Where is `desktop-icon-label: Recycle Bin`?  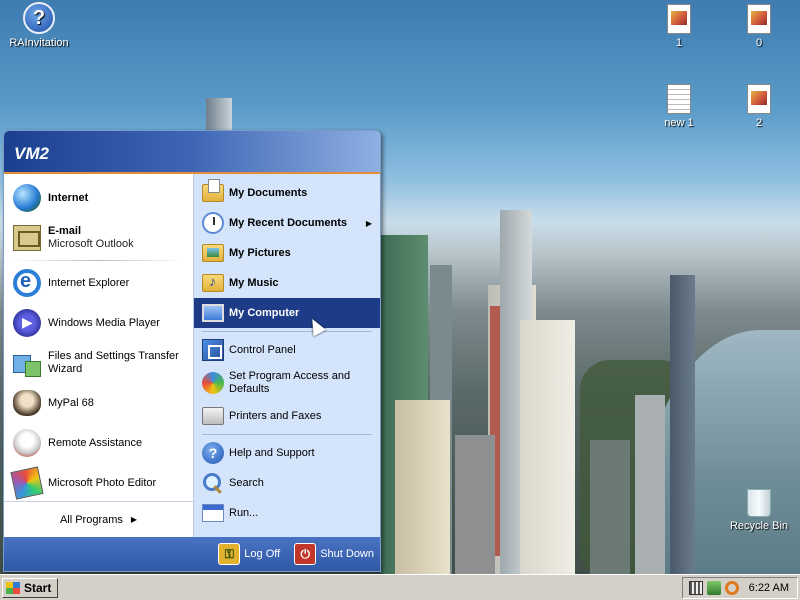
desktop-icon-label: Recycle Bin is located at coordinates (759, 526).